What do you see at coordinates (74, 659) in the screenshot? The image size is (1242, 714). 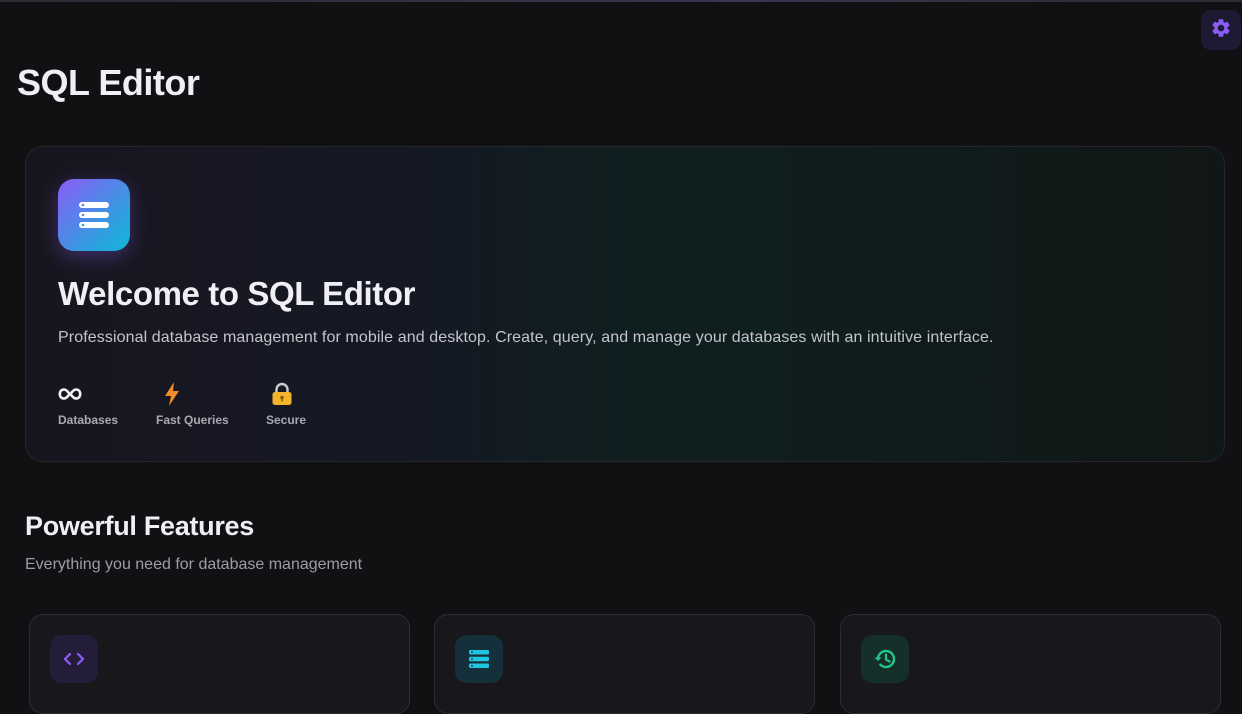 I see `code-icon` at bounding box center [74, 659].